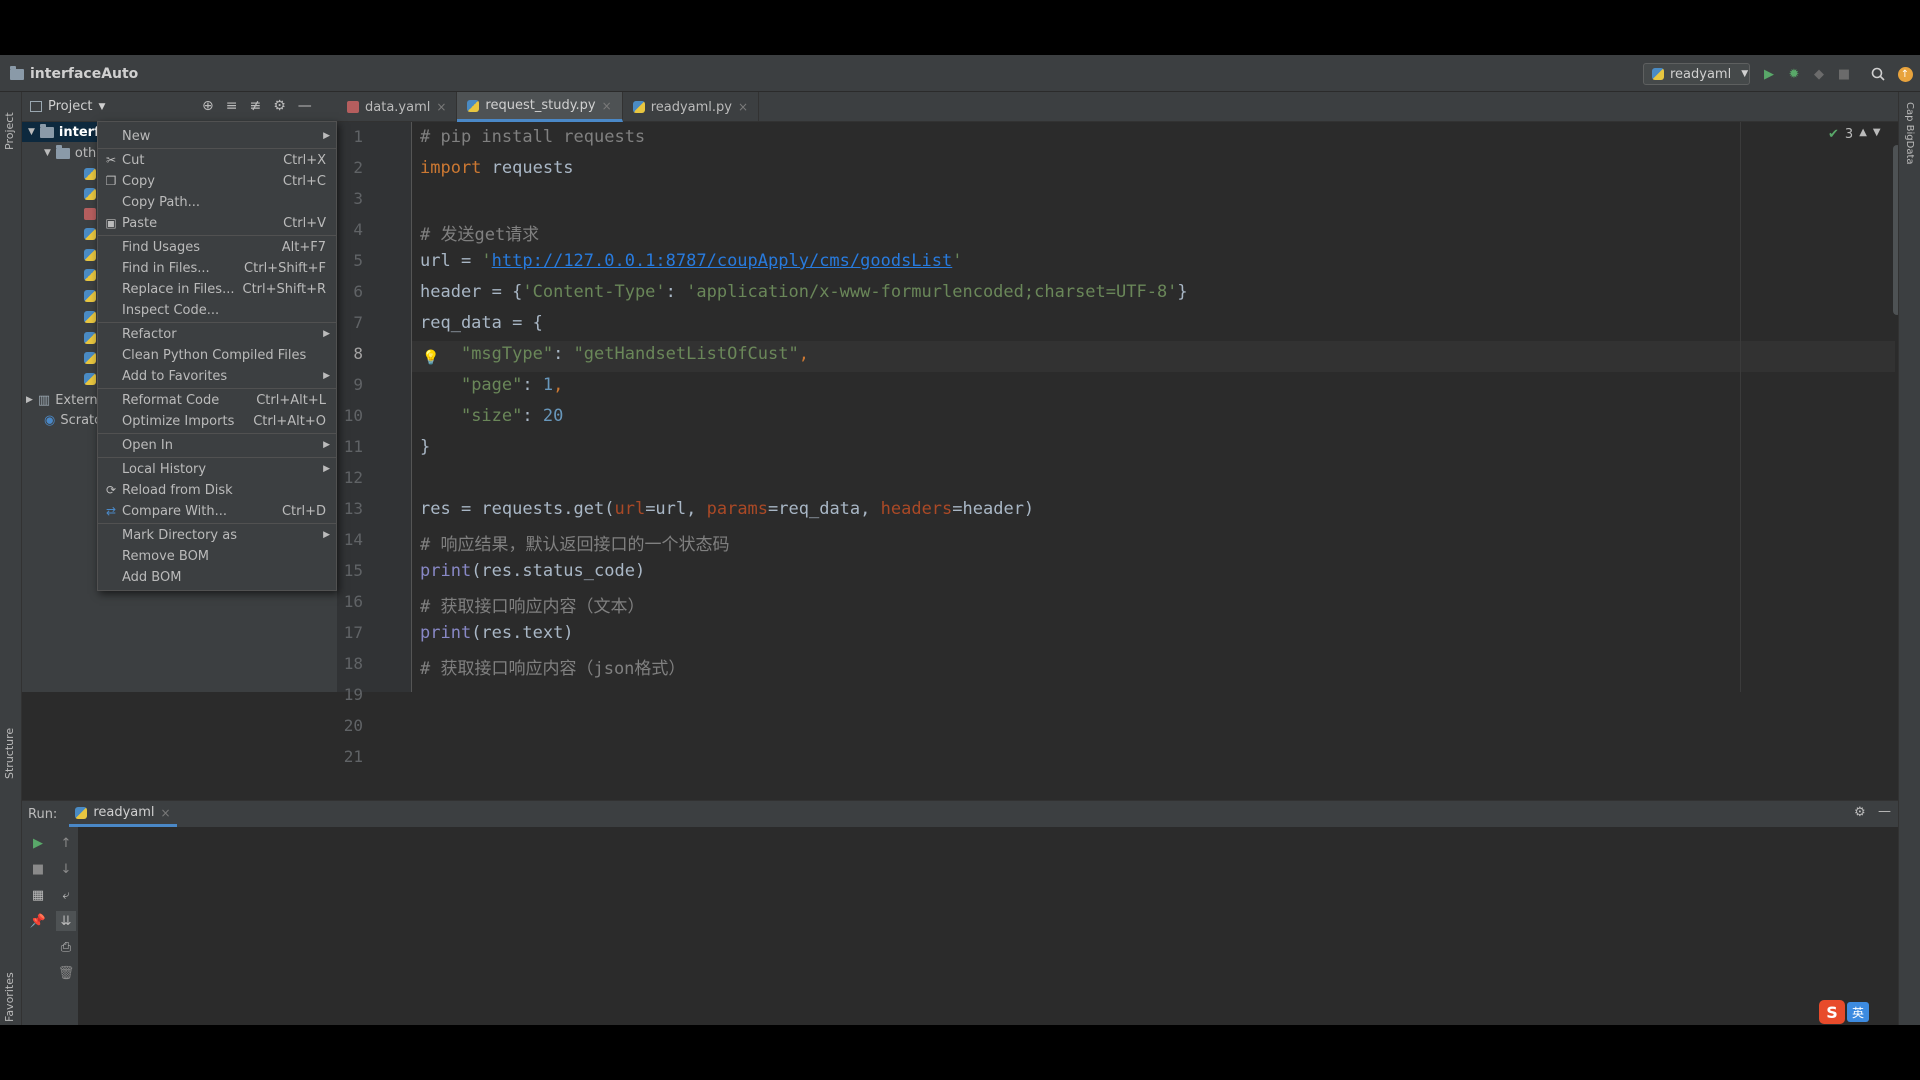 Image resolution: width=1920 pixels, height=1080 pixels. What do you see at coordinates (179, 107) in the screenshot?
I see `project-panel-header: Project ▼ ⊕ ≡ ≢ ⚙ —` at bounding box center [179, 107].